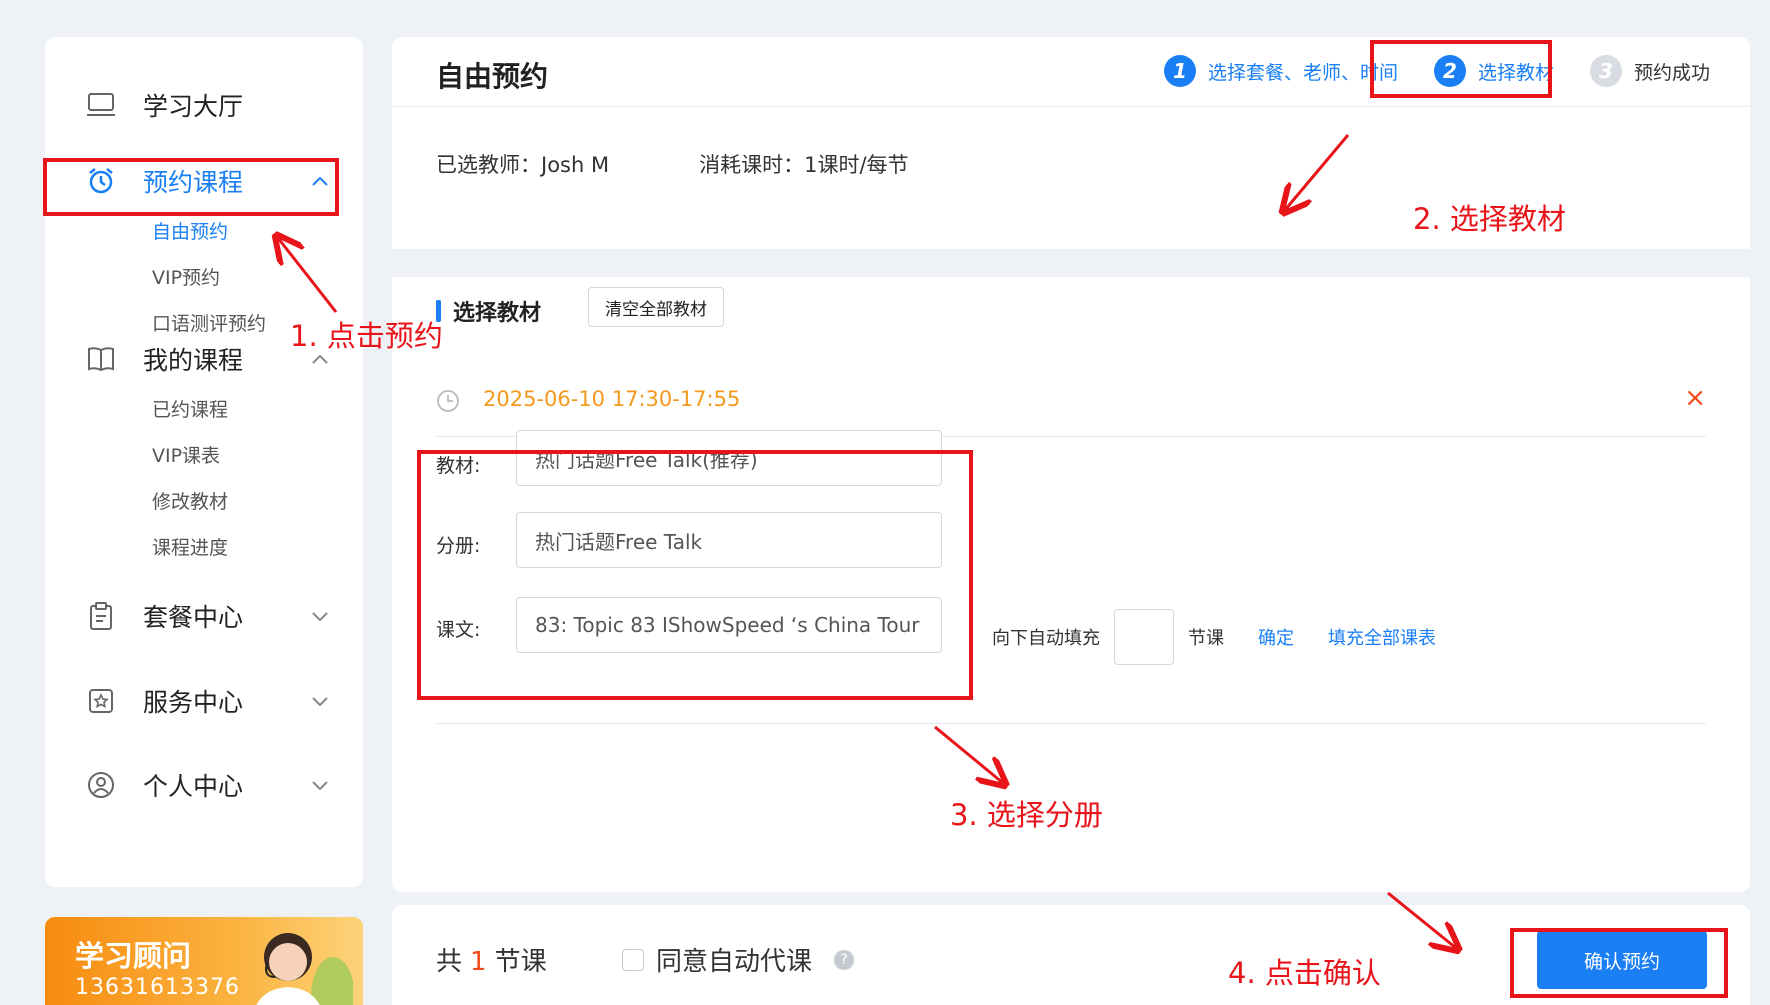 The width and height of the screenshot is (1770, 1005). What do you see at coordinates (193, 786) in the screenshot?
I see `nav-label: 个人中心` at bounding box center [193, 786].